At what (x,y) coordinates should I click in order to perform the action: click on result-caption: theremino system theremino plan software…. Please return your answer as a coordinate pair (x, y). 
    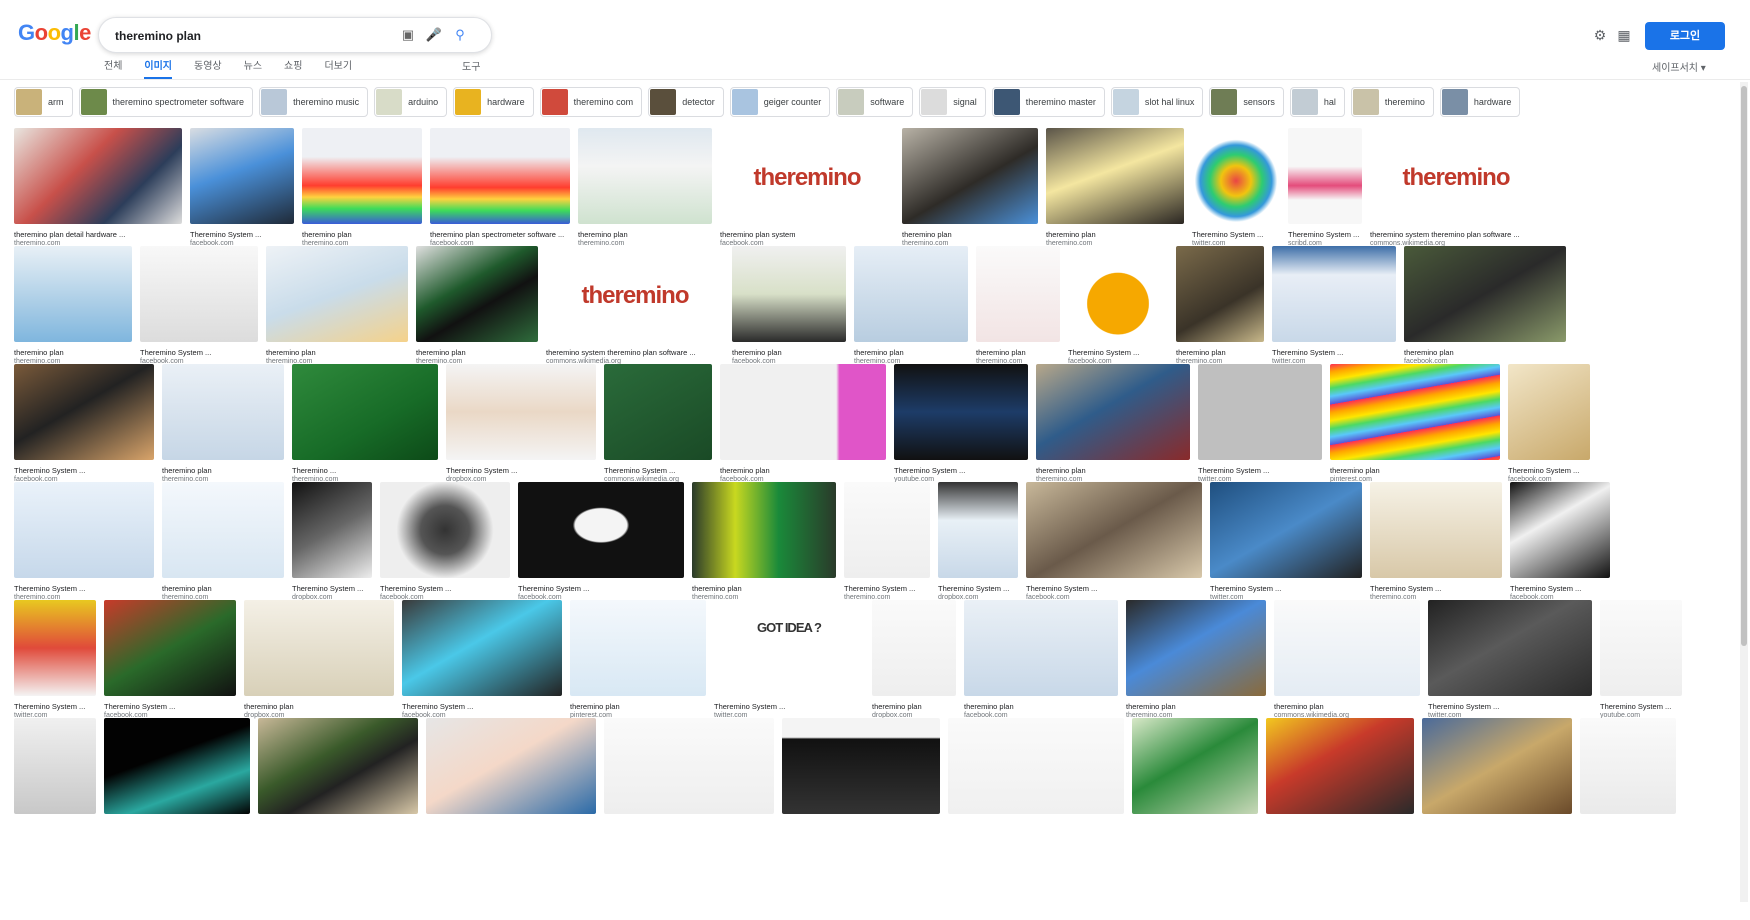
    Looking at the image, I should click on (1456, 234).